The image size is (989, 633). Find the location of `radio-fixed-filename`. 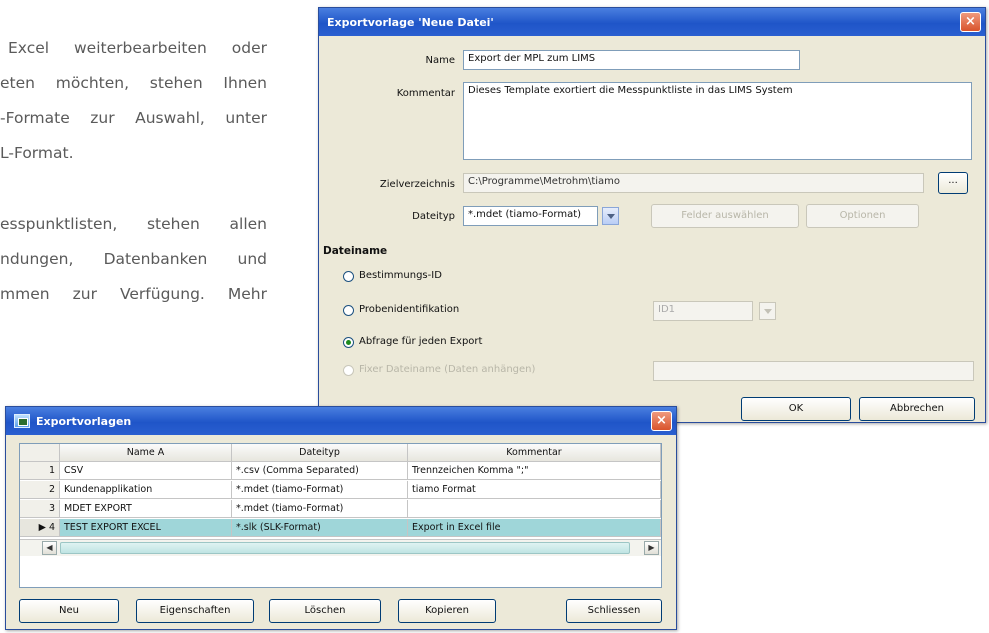

radio-fixed-filename is located at coordinates (348, 370).